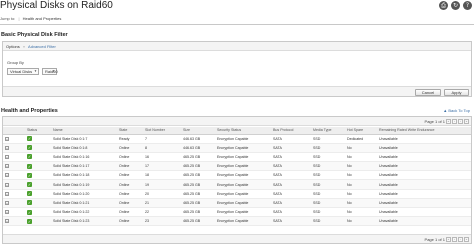  I want to click on apply-button: Apply, so click(456, 92).